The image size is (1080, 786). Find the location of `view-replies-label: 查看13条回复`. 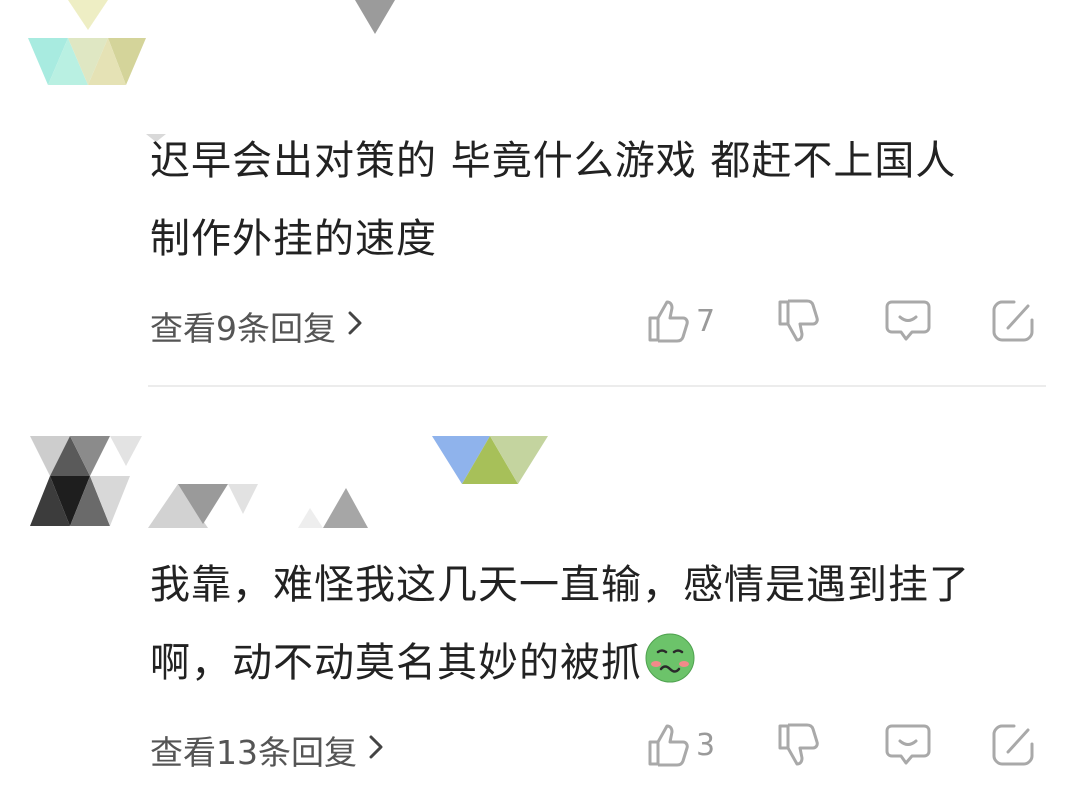

view-replies-label: 查看13条回复 is located at coordinates (253, 752).